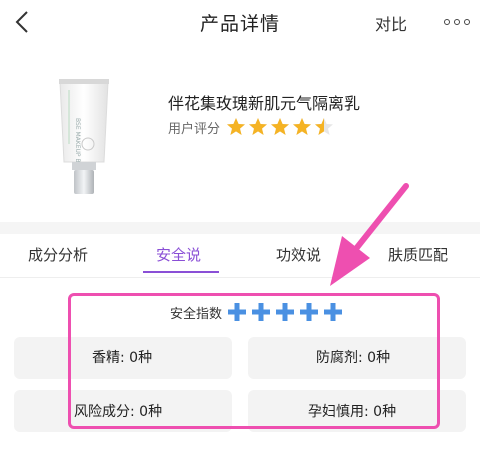 The height and width of the screenshot is (450, 480). I want to click on page-title: 产品详情, so click(239, 23).